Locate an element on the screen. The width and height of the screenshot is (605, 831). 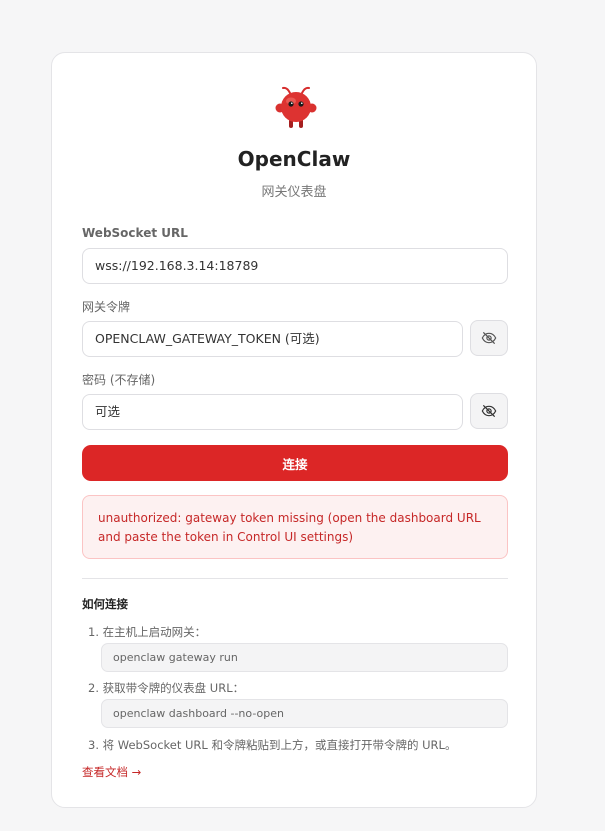
howto-title: 如何连接 is located at coordinates (105, 604).